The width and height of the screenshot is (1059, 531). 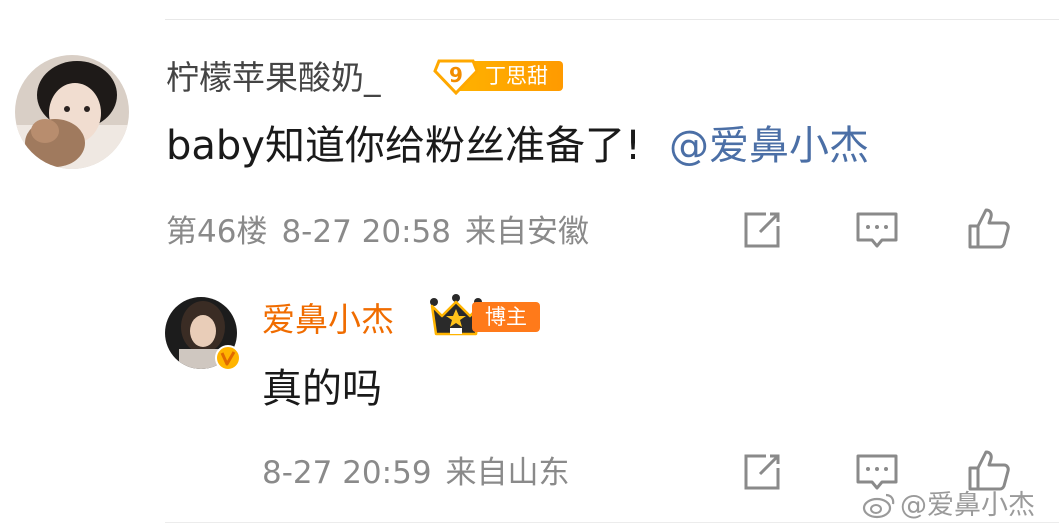 I want to click on reply-comment-button, so click(x=877, y=472).